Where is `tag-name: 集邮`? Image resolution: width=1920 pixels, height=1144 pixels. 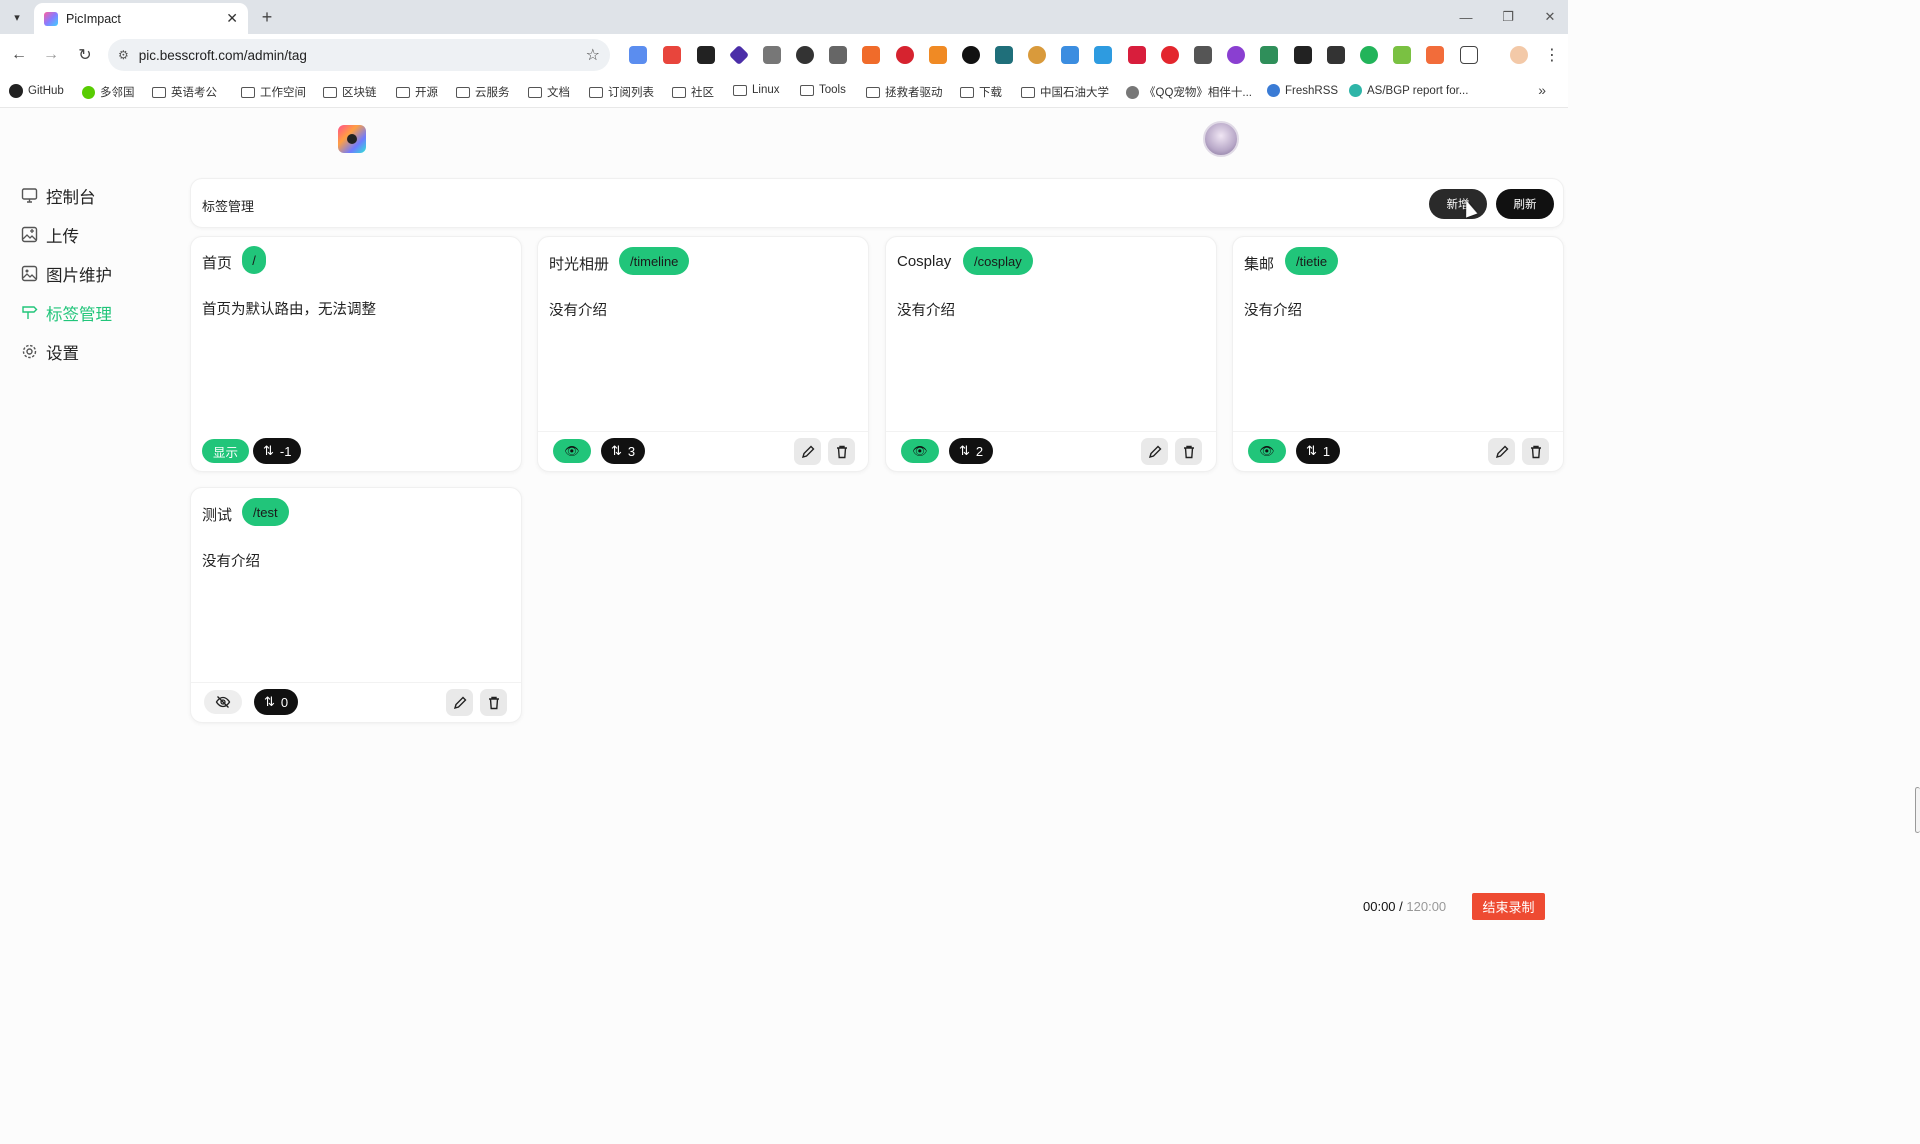
tag-name: 集邮 is located at coordinates (1259, 264).